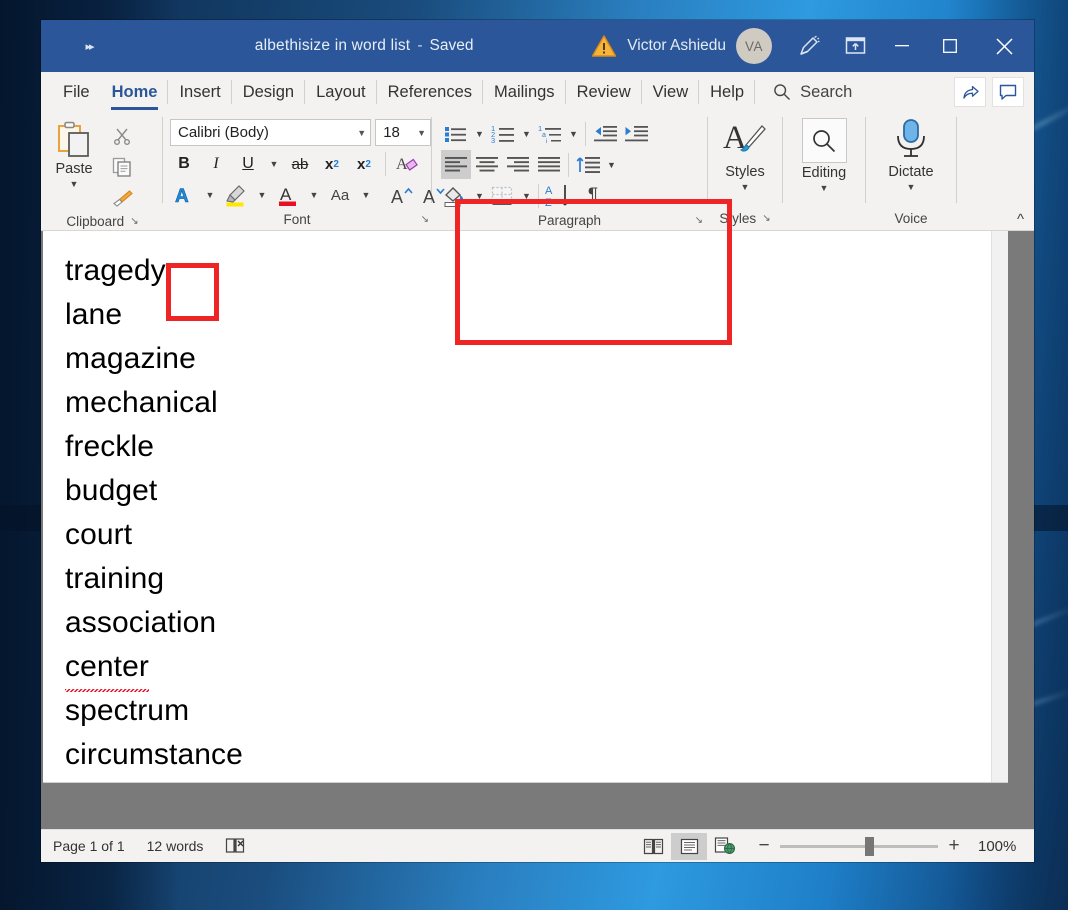  I want to click on paste-dropdown-caret-icon: ▼, so click(74, 184).